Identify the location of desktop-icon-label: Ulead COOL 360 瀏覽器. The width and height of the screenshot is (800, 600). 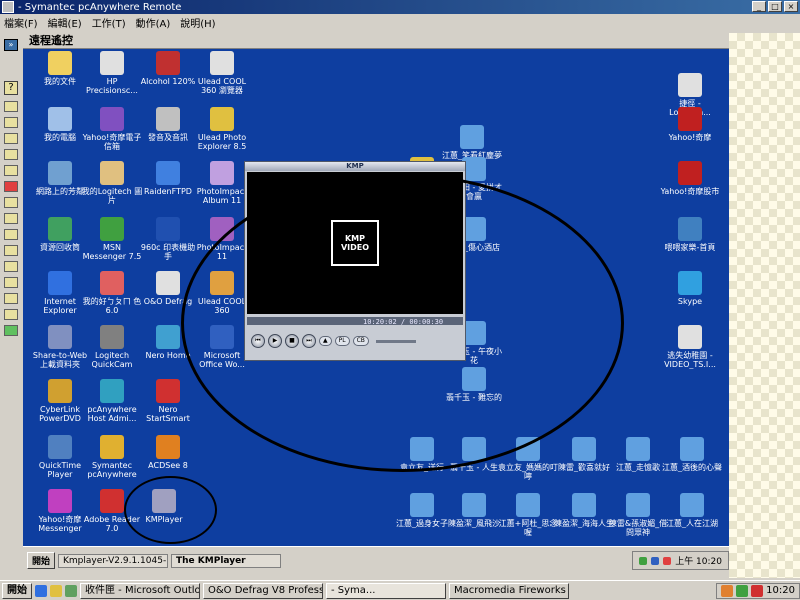
(222, 86).